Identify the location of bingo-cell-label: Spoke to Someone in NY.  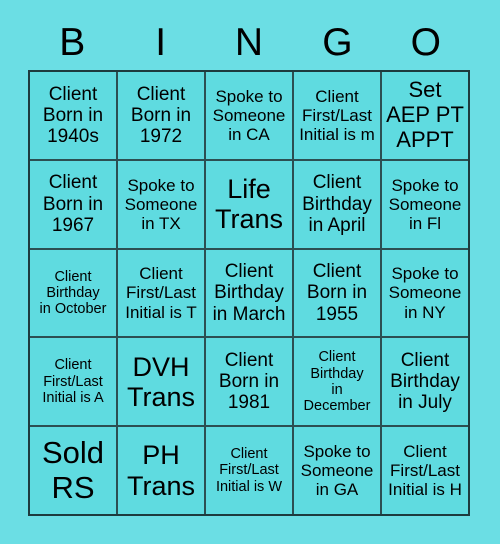
(425, 293).